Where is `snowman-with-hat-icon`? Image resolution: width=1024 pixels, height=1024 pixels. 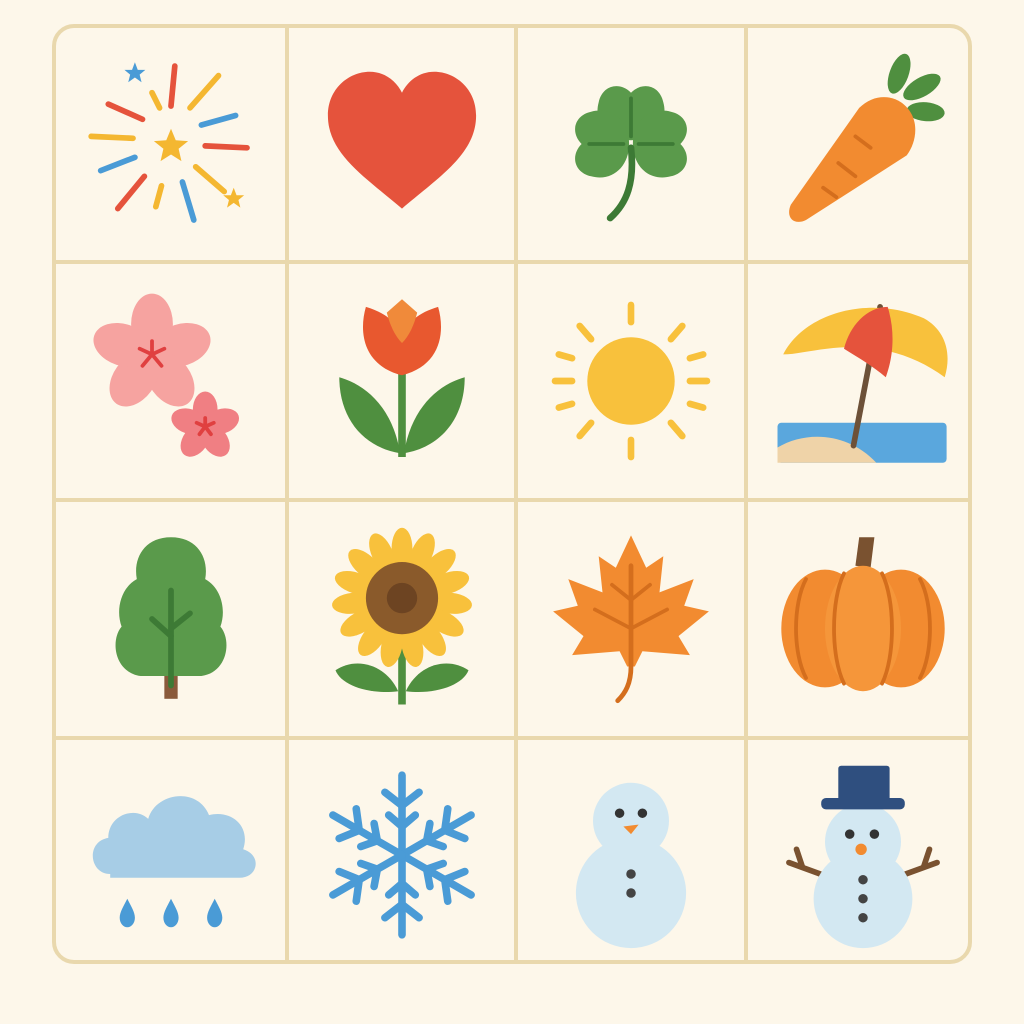
snowman-with-hat-icon is located at coordinates (863, 857).